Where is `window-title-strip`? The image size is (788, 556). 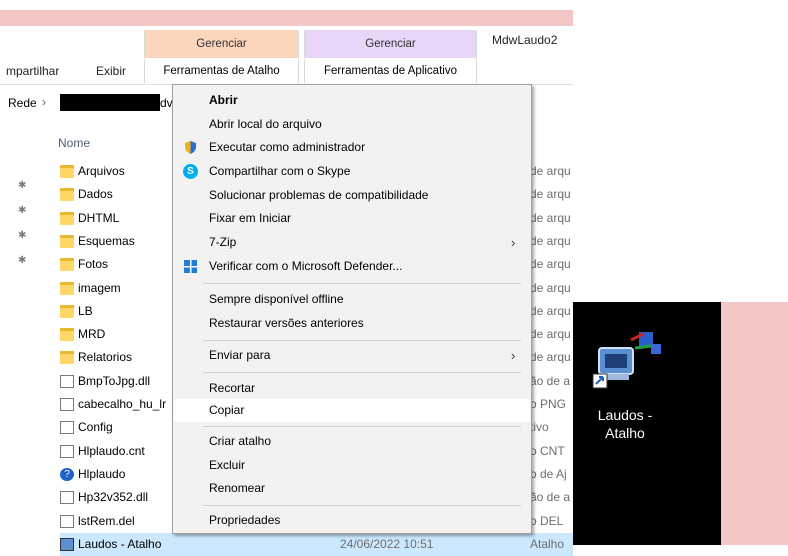 window-title-strip is located at coordinates (286, 18).